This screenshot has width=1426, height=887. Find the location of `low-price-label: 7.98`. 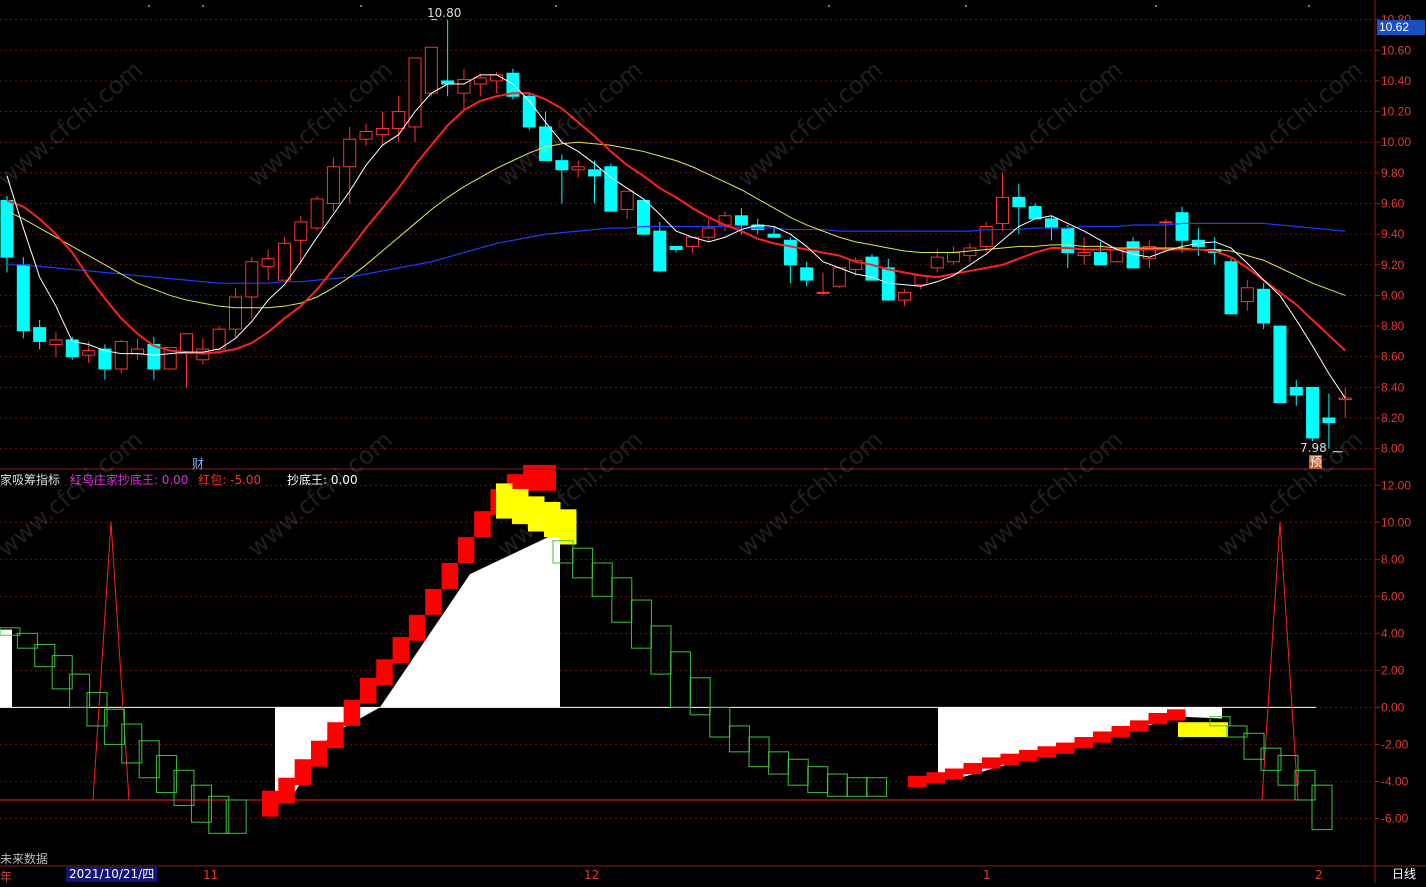

low-price-label: 7.98 is located at coordinates (1313, 448).